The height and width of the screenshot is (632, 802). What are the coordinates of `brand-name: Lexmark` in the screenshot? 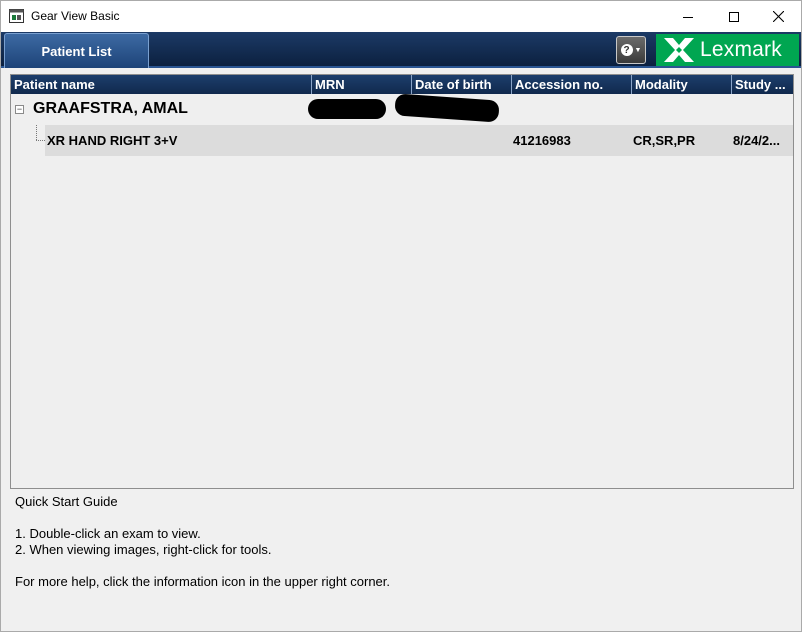 It's located at (741, 49).